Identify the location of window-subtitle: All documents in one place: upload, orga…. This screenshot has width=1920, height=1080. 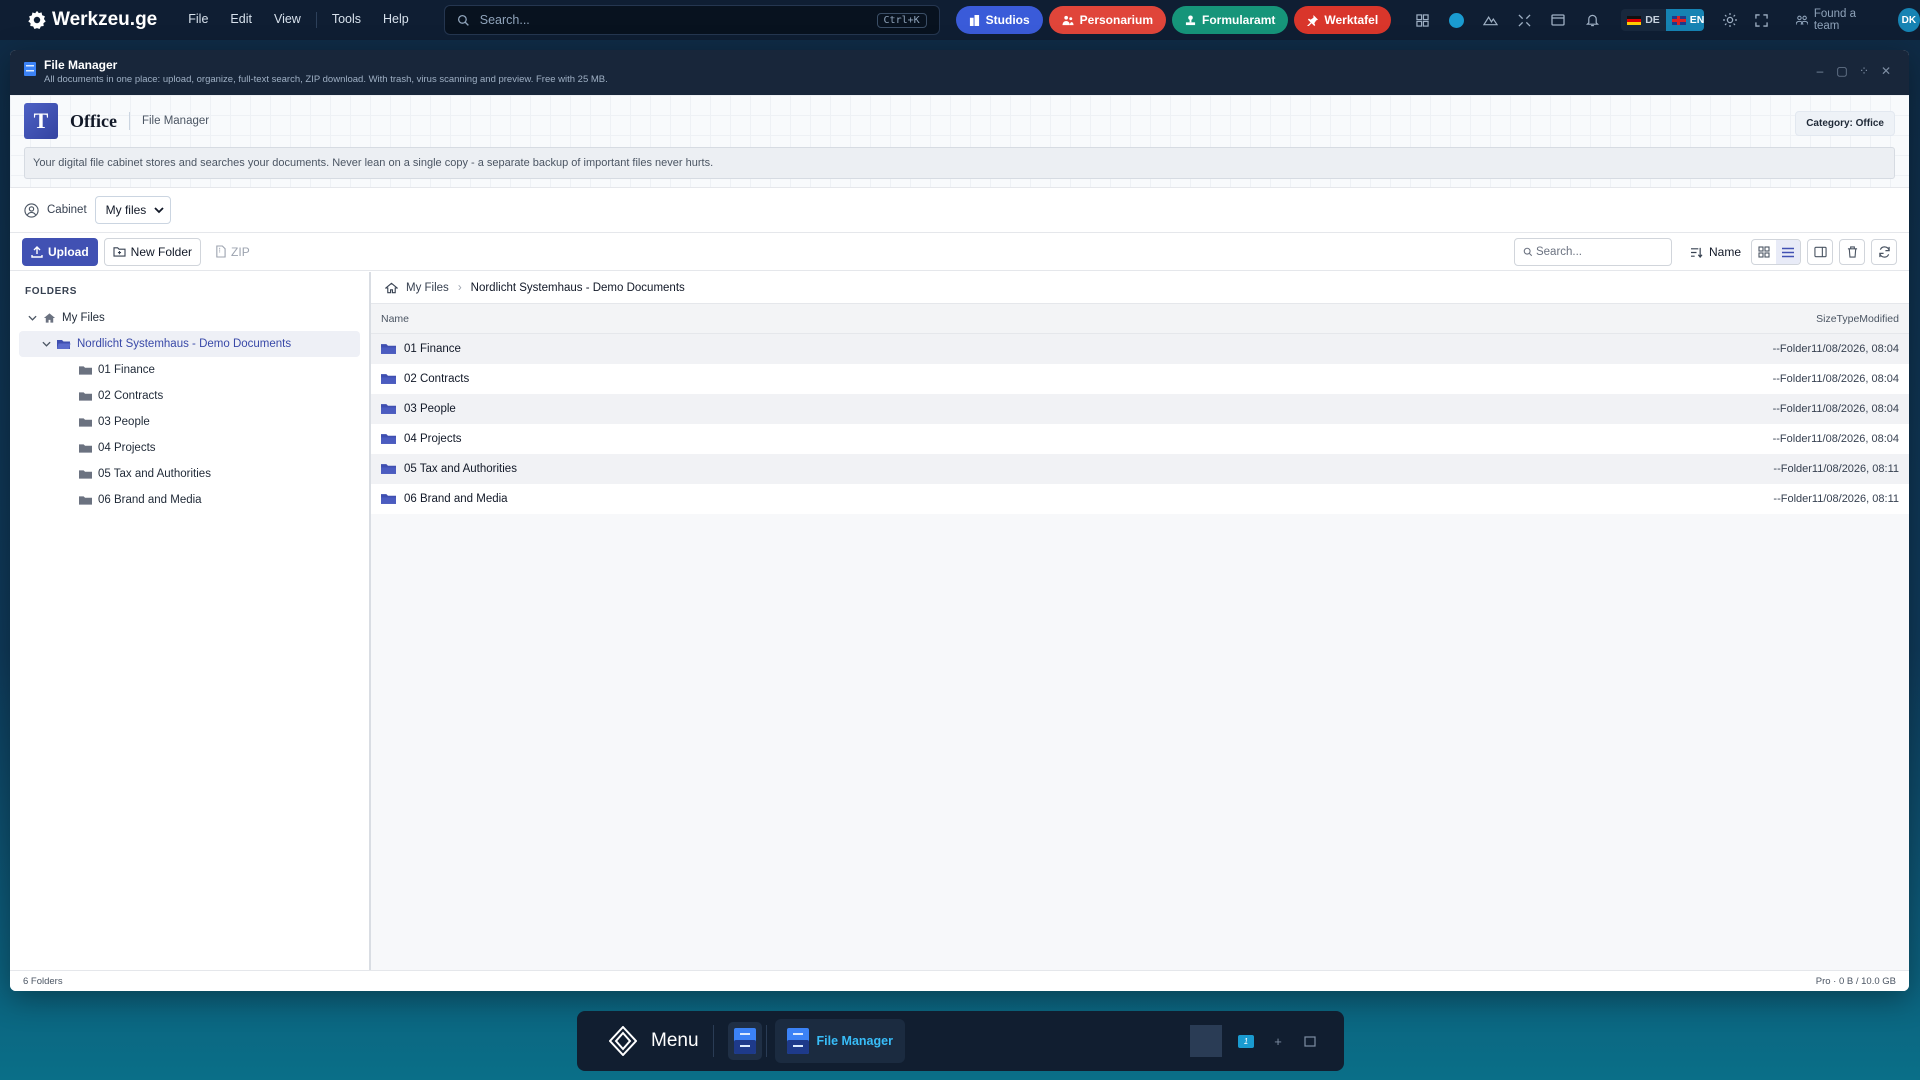
(326, 79).